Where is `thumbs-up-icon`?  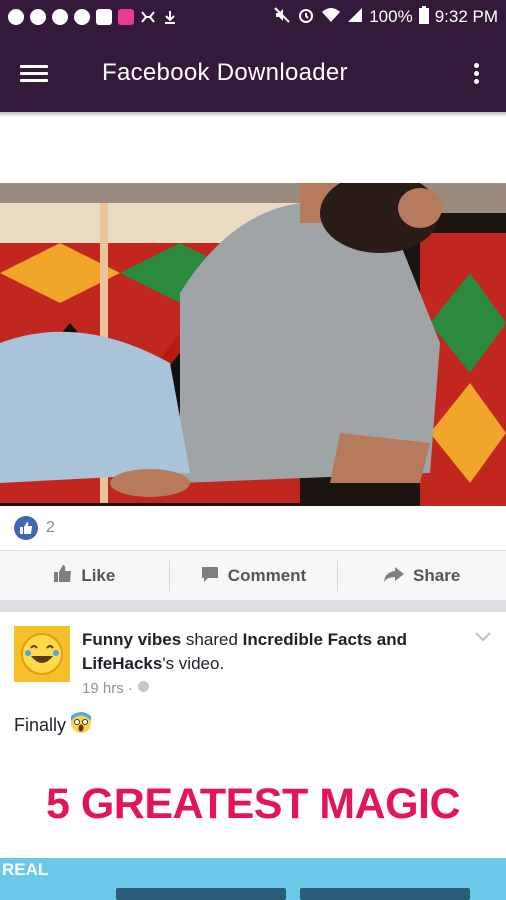
thumbs-up-icon is located at coordinates (63, 576).